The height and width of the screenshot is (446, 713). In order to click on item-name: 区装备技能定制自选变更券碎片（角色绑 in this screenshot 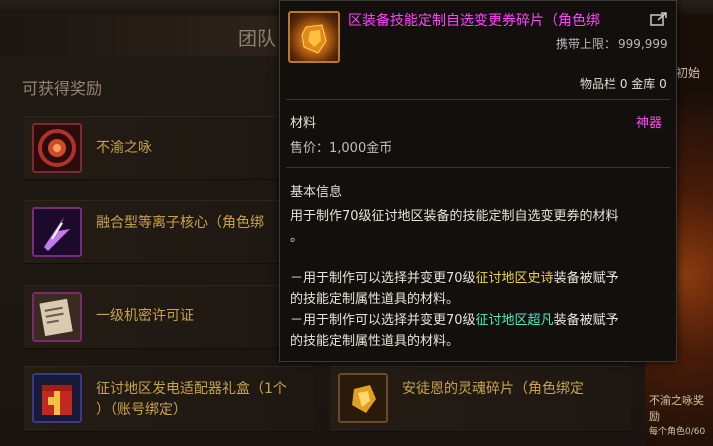, I will do `click(474, 21)`.